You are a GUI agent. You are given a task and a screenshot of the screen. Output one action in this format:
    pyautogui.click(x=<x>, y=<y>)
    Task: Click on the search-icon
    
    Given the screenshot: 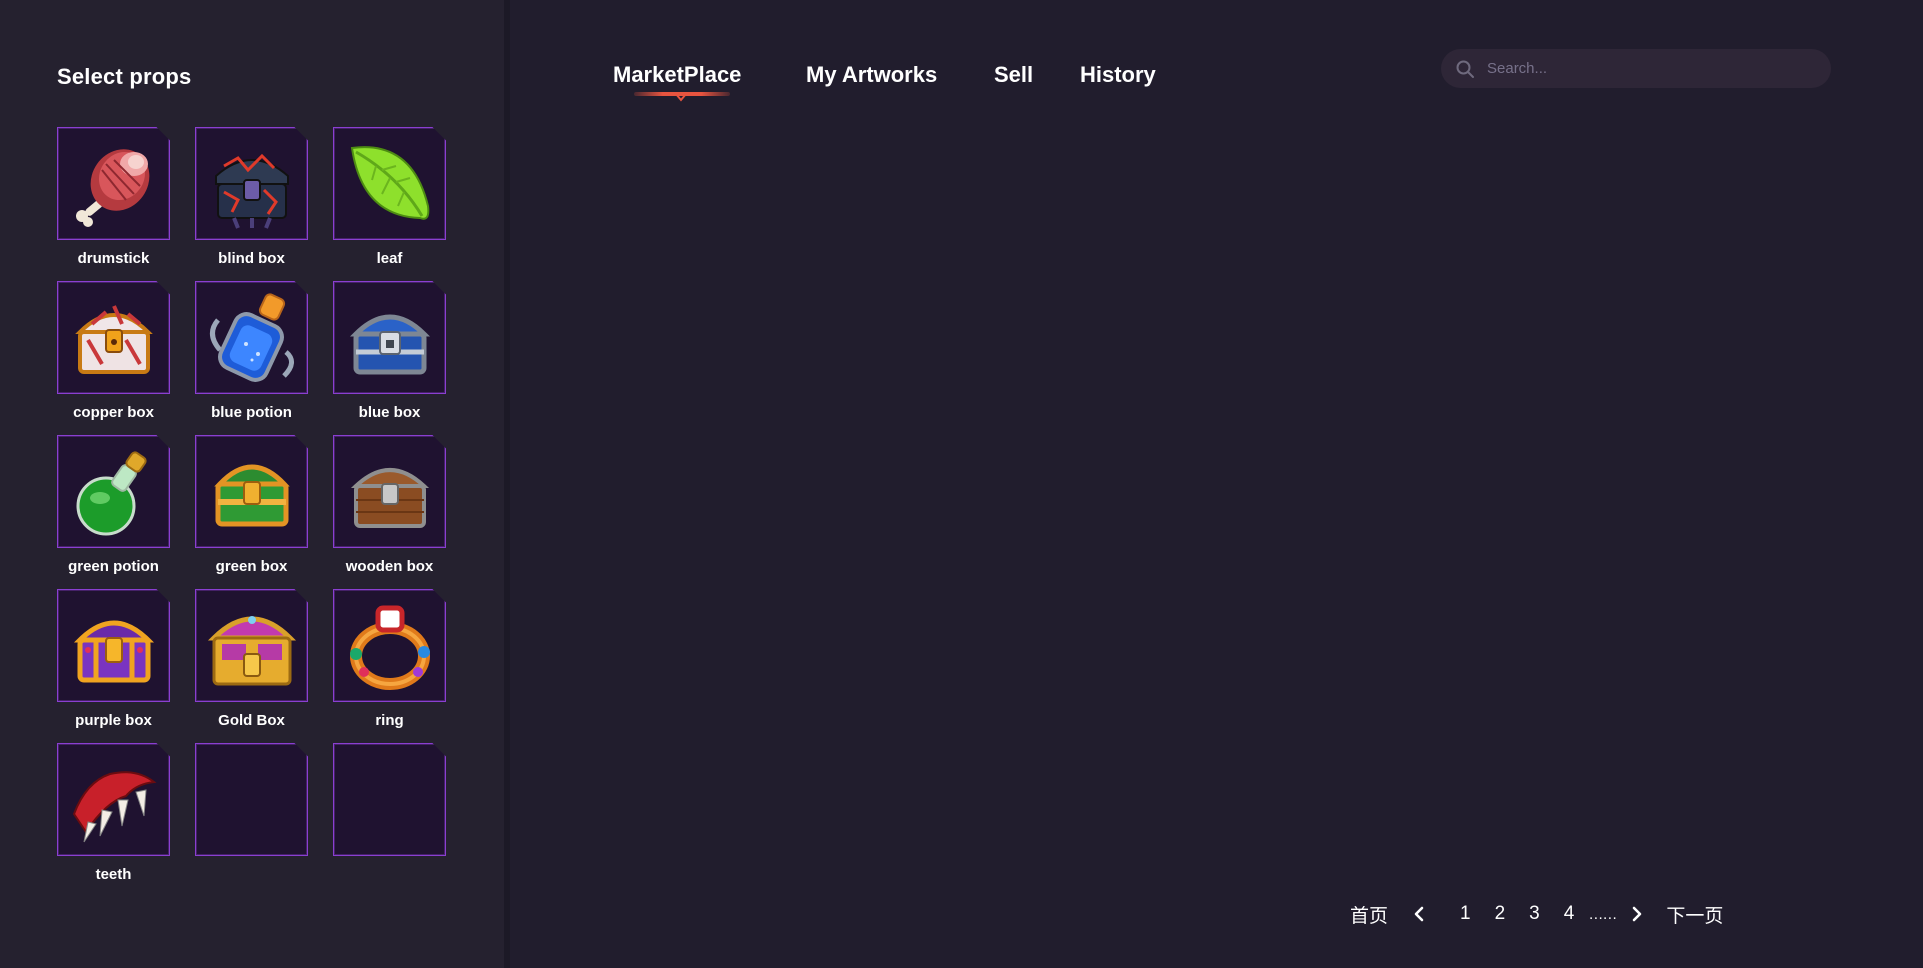 What is the action you would take?
    pyautogui.click(x=1465, y=69)
    